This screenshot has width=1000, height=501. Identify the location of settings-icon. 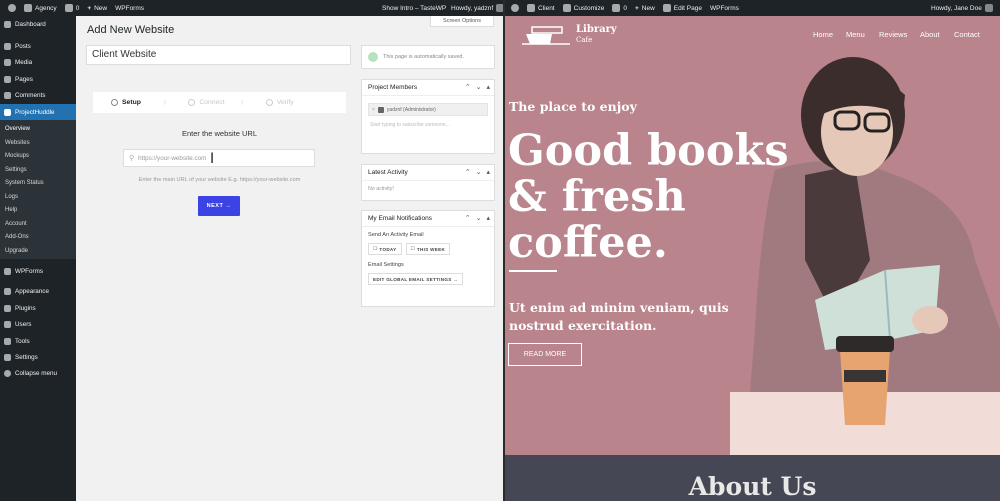
(7, 357).